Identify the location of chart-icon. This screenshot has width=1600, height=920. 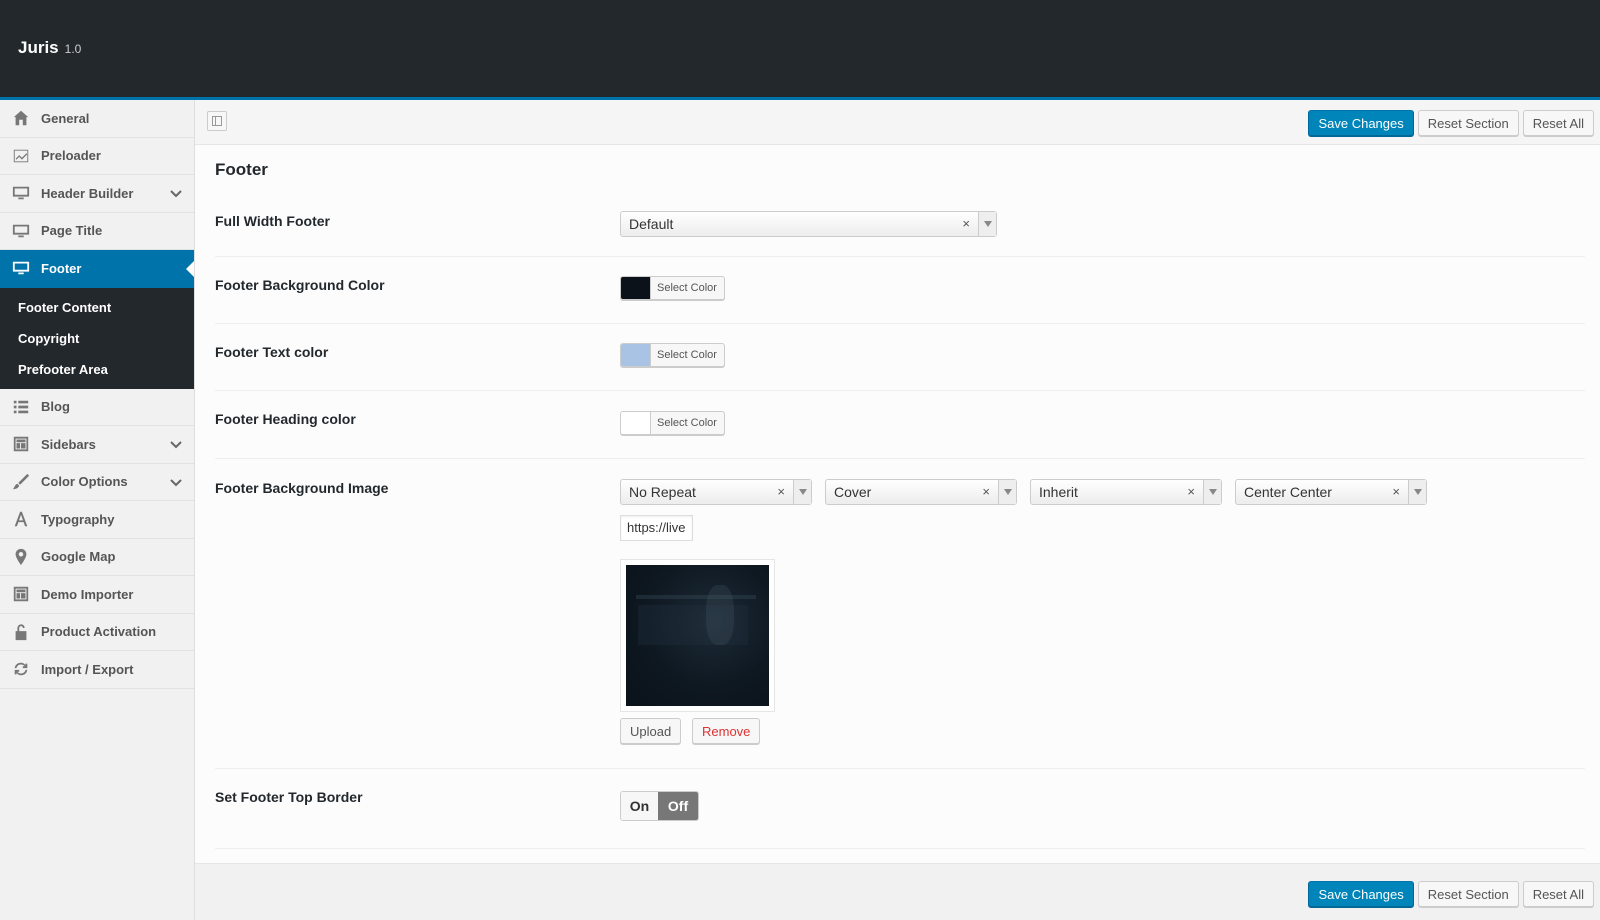
(21, 156).